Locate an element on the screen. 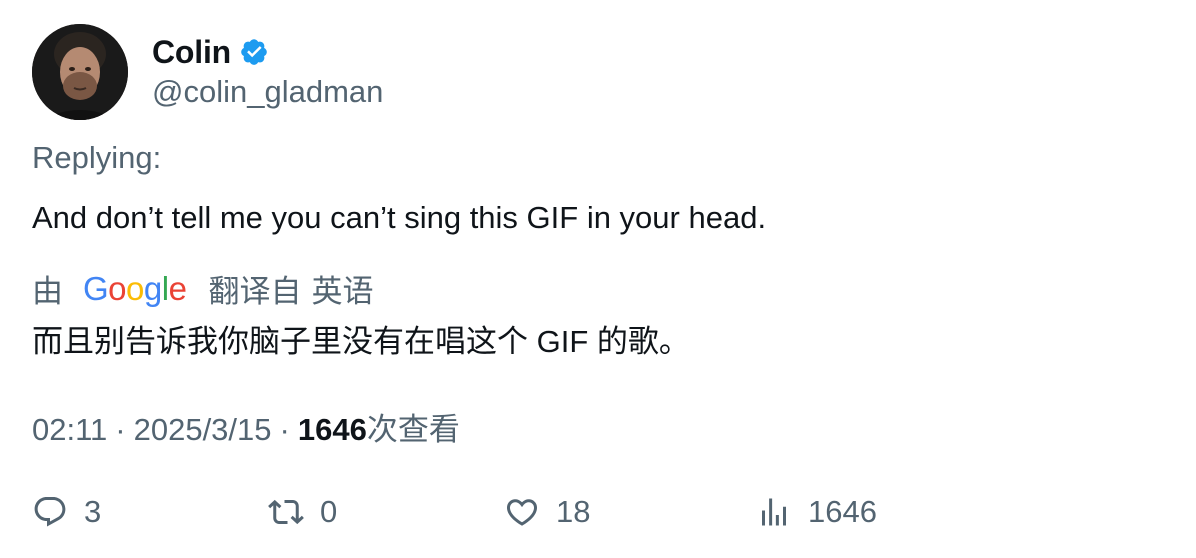  retweet-button: 0 is located at coordinates (302, 512).